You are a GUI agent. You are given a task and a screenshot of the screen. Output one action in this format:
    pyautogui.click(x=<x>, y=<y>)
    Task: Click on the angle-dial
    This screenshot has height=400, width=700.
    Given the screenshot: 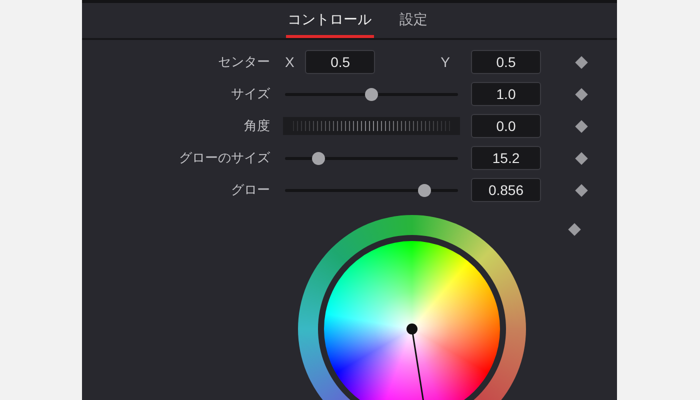 What is the action you would take?
    pyautogui.click(x=371, y=126)
    